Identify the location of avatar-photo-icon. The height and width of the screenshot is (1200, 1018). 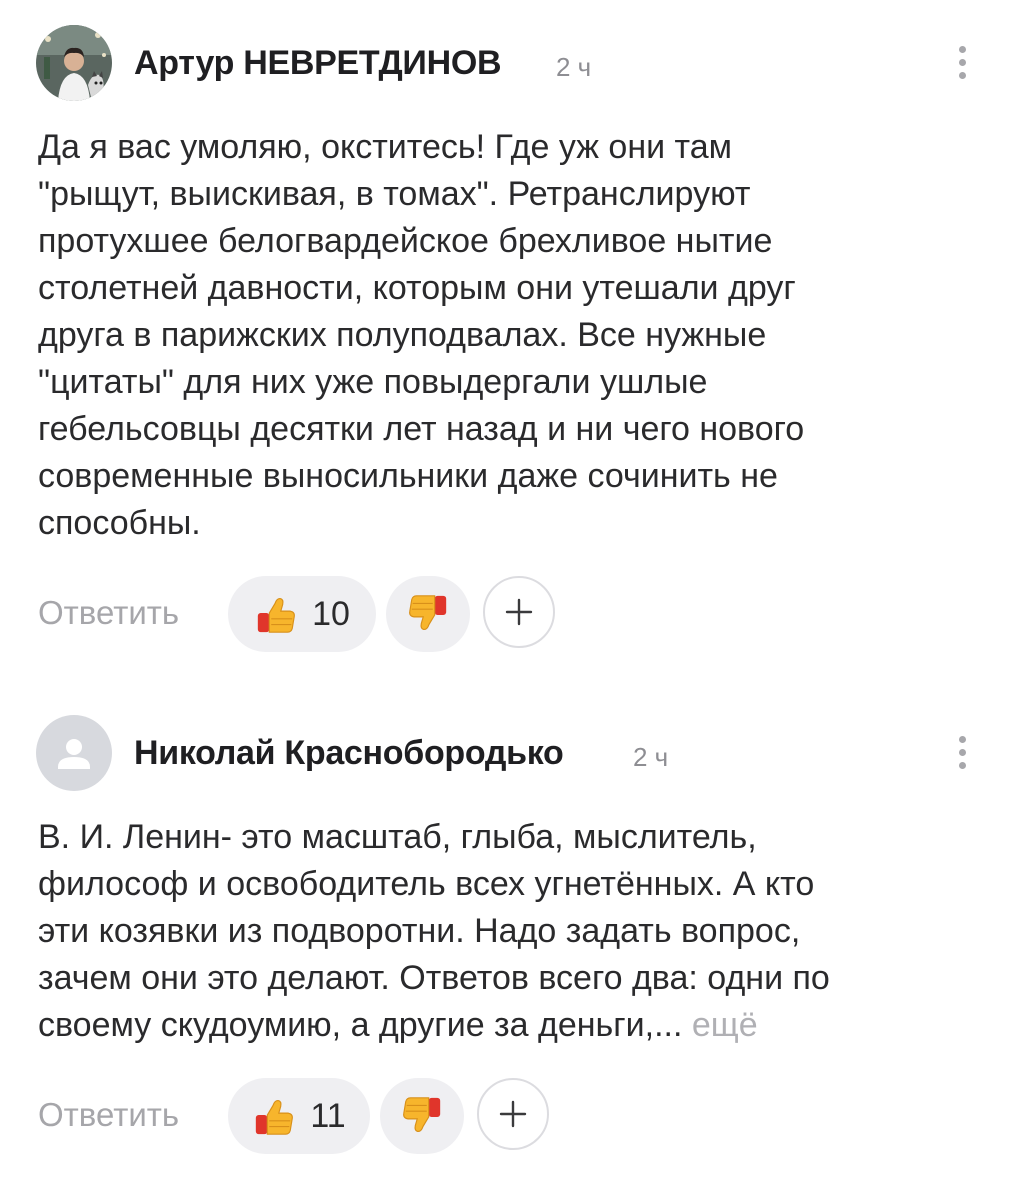
(74, 63).